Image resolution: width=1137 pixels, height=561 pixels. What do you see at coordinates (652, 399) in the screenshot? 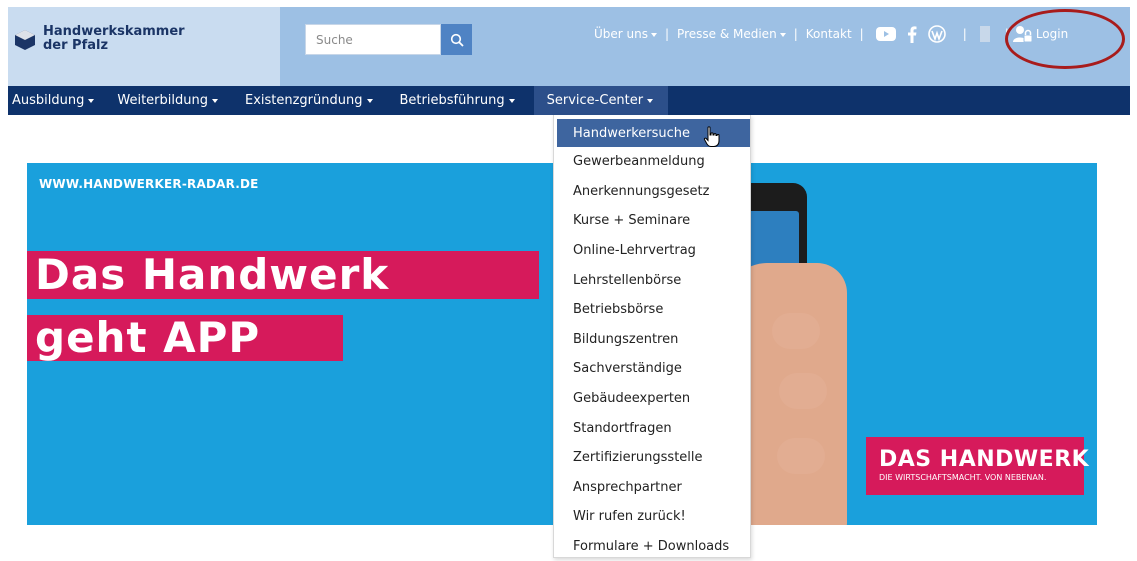
I see `dropdown-item-gebaeudeexperten: Gebäudeexperten` at bounding box center [652, 399].